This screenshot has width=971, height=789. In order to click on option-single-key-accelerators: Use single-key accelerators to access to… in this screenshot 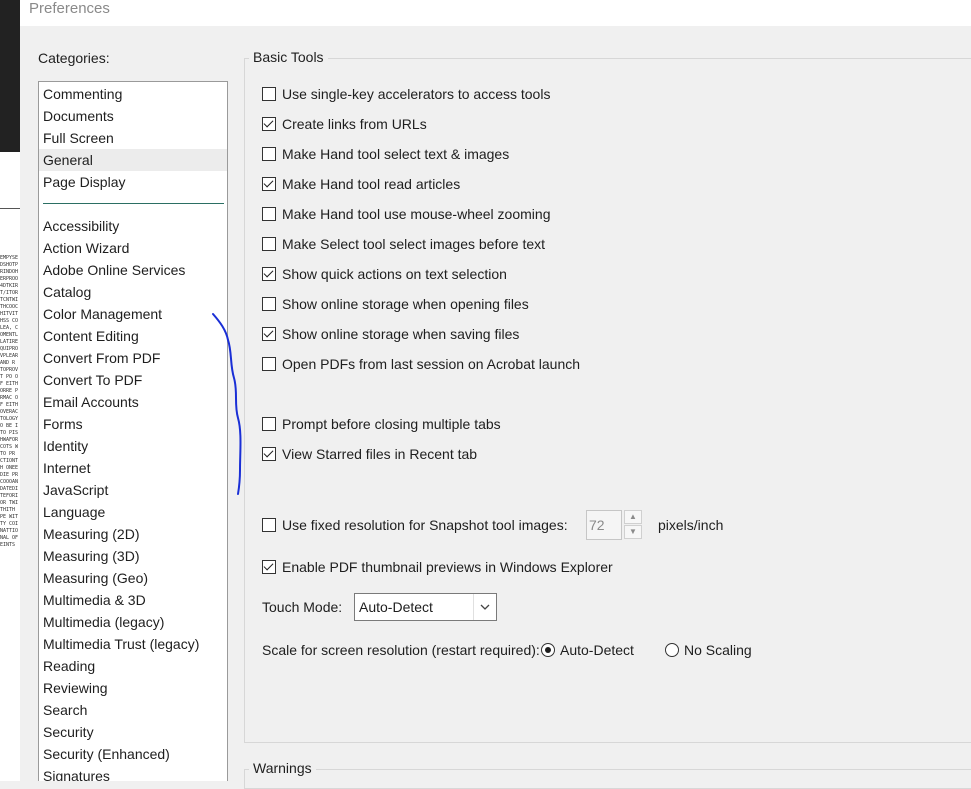, I will do `click(406, 94)`.